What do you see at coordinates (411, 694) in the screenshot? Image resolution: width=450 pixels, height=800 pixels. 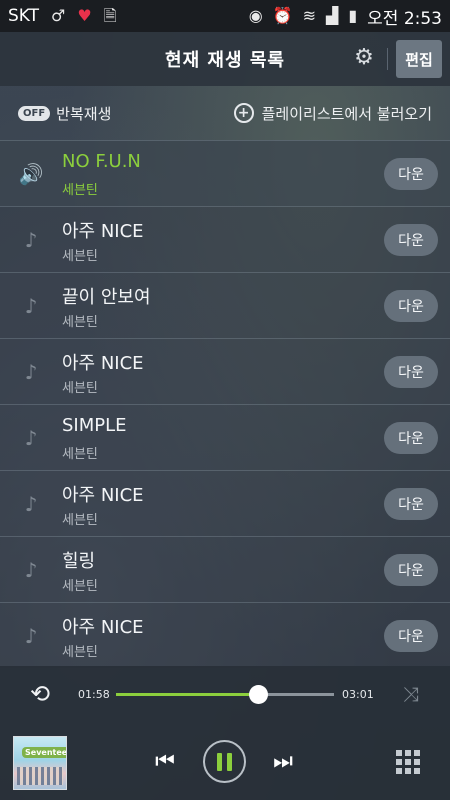 I see `shuffle-icon: ⤨` at bounding box center [411, 694].